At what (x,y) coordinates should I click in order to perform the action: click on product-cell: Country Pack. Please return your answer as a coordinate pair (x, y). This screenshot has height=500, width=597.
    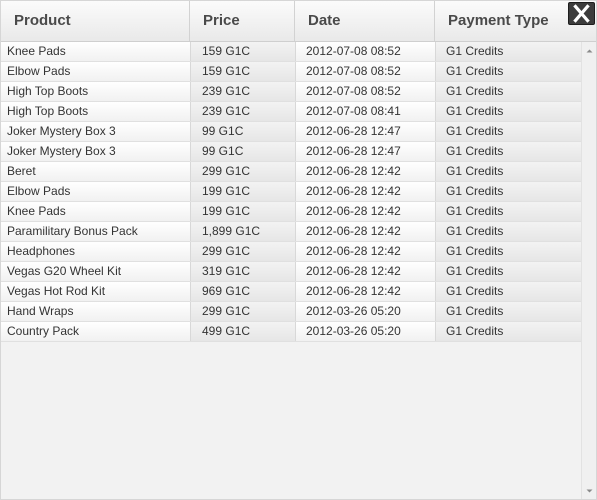
    Looking at the image, I should click on (95, 331).